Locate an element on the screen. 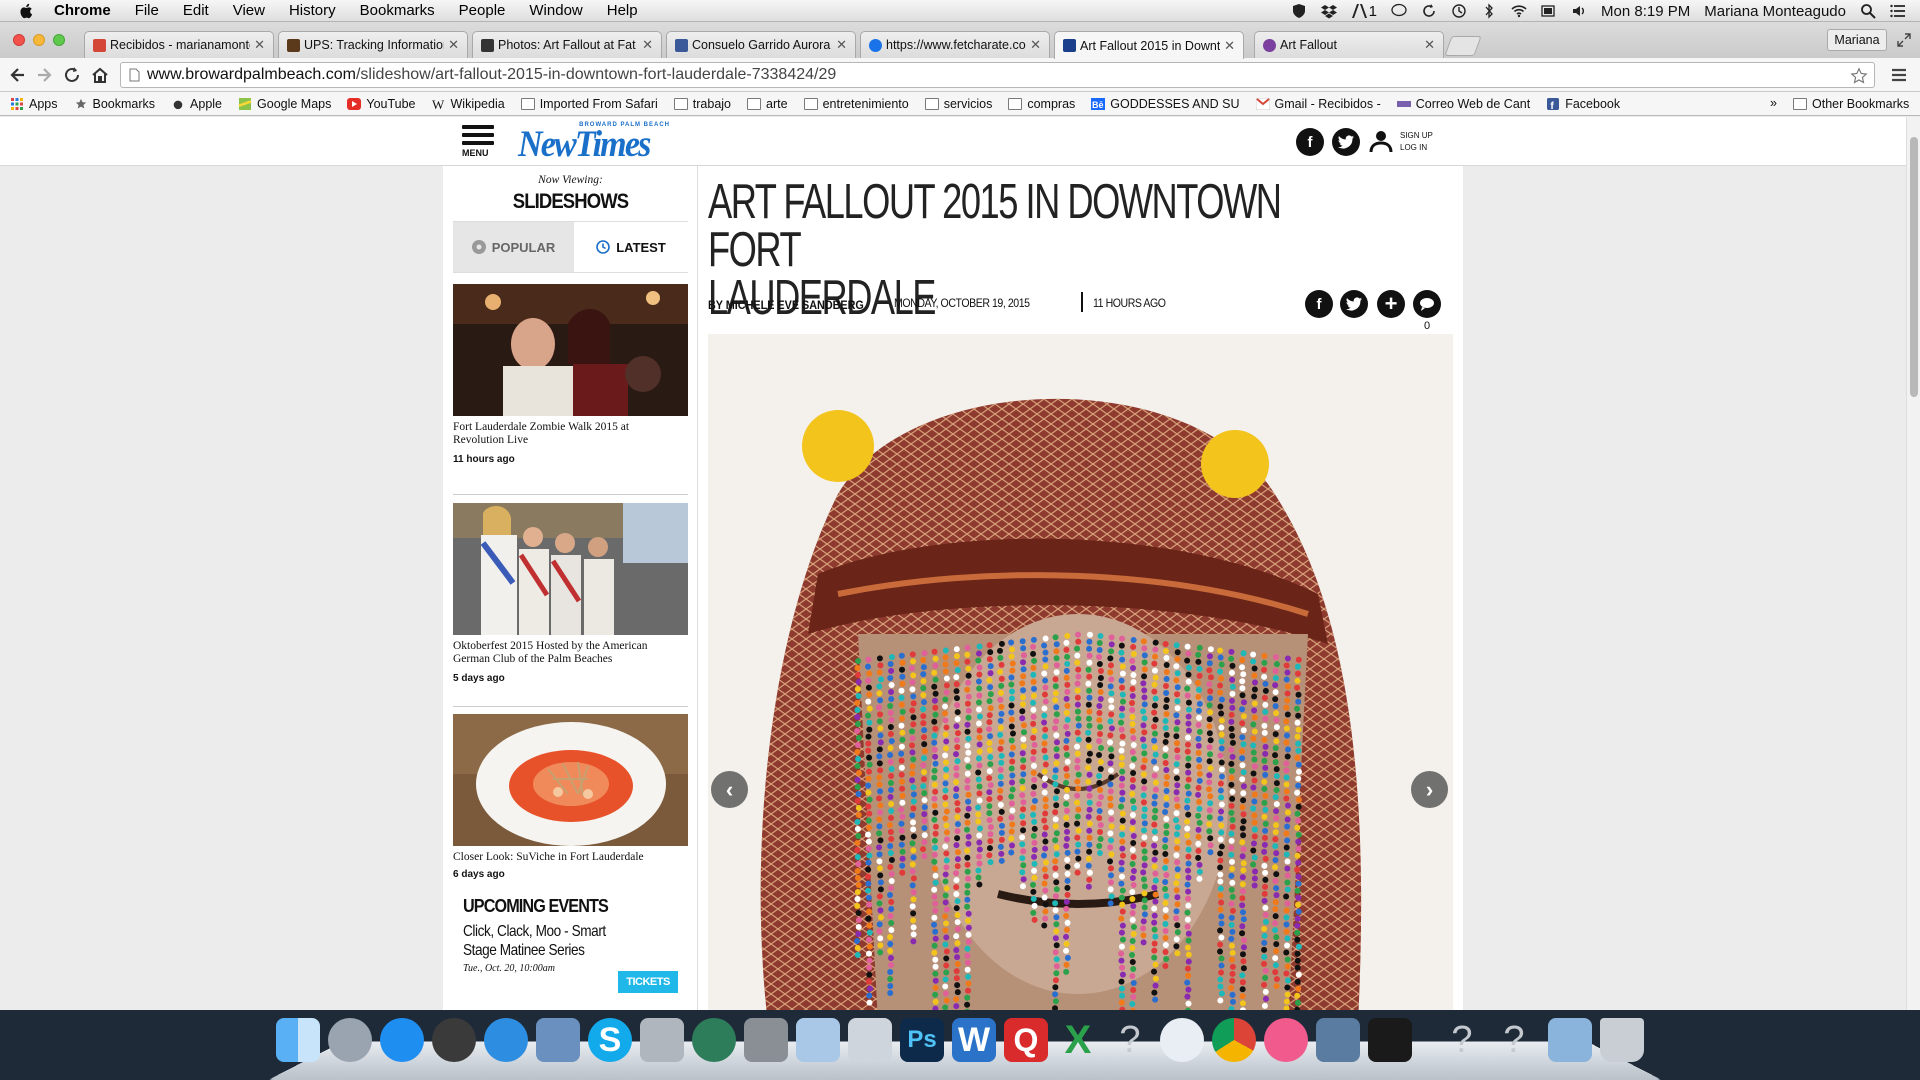 The image size is (1920, 1080). user-name: Mariana Monteagudo is located at coordinates (1775, 11).